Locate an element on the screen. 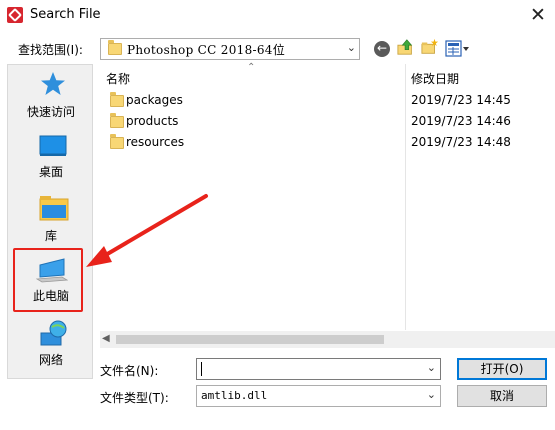 The image size is (555, 430). look-in-dropdown: Photoshop CC 2018-64位 ⌄ is located at coordinates (230, 49).